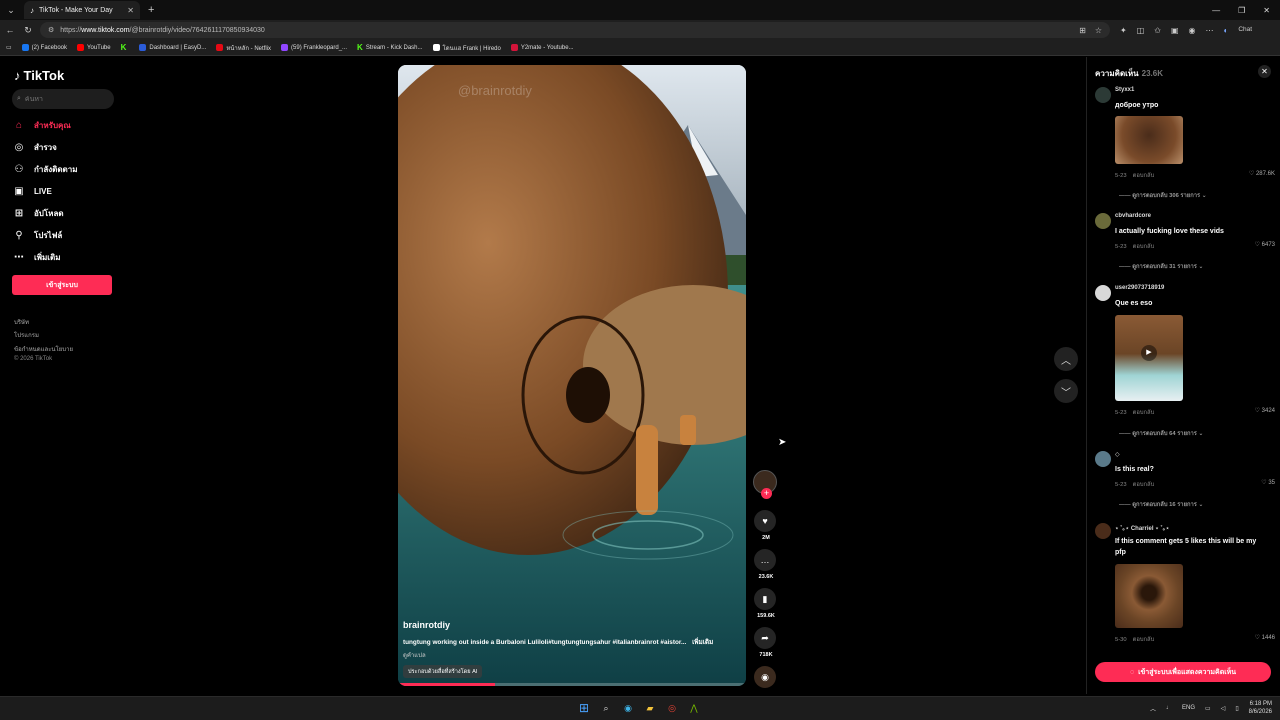  Describe the element at coordinates (1210, 30) in the screenshot. I see `settings-menu-icon: ⋯` at that location.